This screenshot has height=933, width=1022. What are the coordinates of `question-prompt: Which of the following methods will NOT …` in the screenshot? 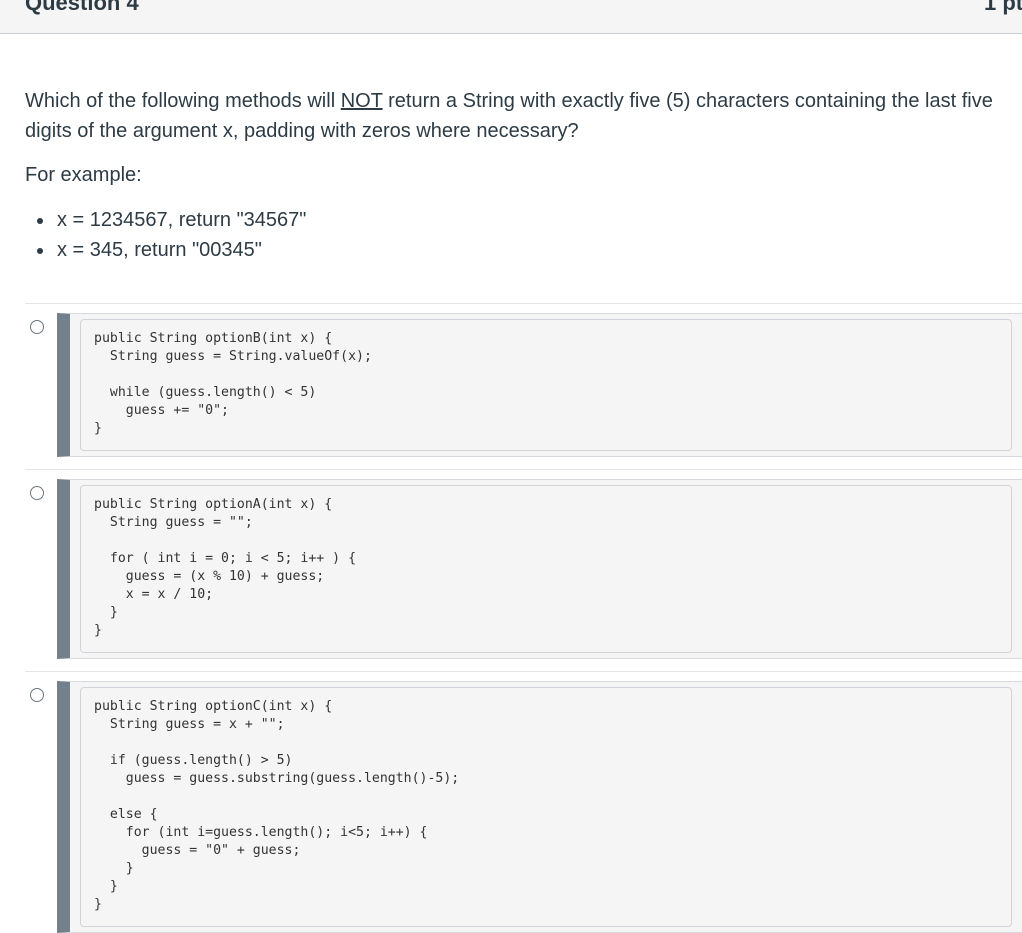 It's located at (515, 116).